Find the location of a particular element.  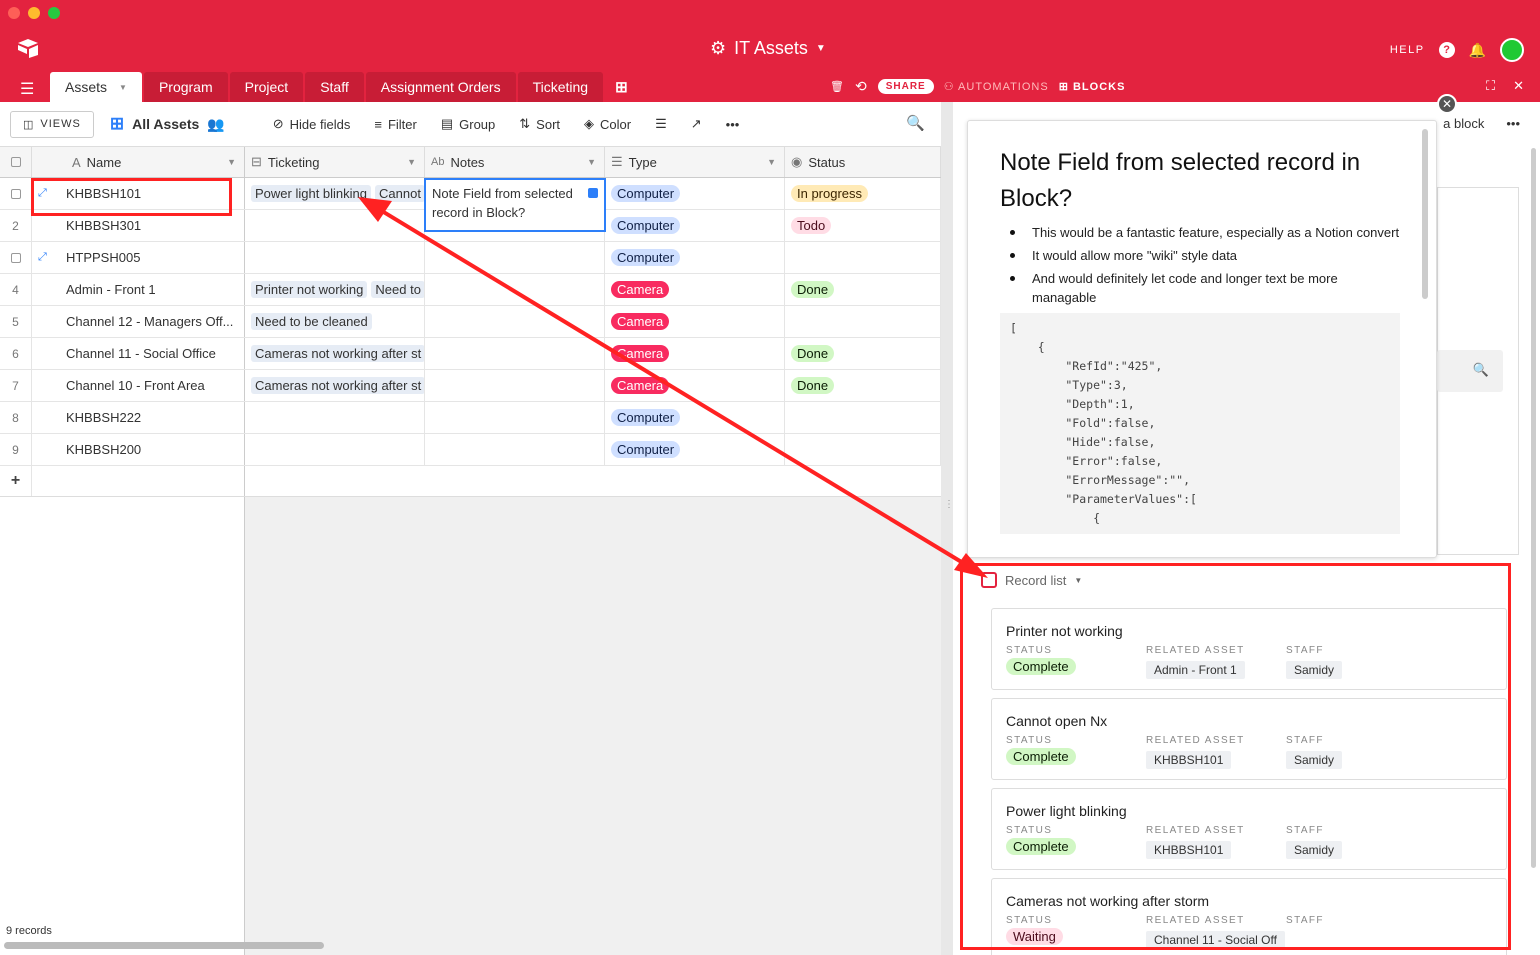

cell-status: Todo is located at coordinates (863, 225).